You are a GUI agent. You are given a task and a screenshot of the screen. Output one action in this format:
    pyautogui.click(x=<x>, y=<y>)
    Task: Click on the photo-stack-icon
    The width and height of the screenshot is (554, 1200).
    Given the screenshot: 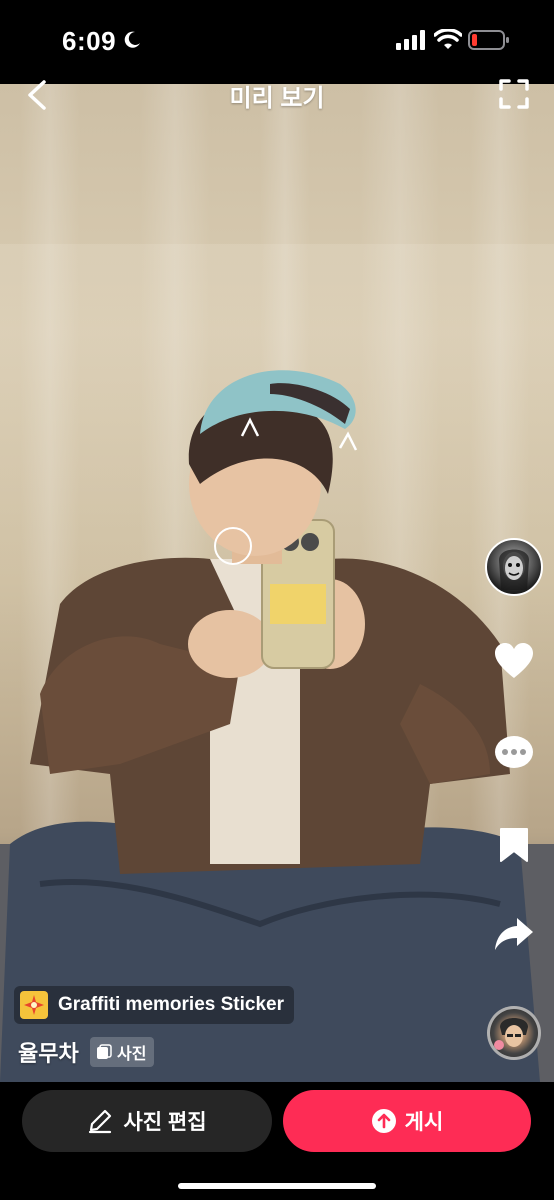 What is the action you would take?
    pyautogui.click(x=104, y=1051)
    